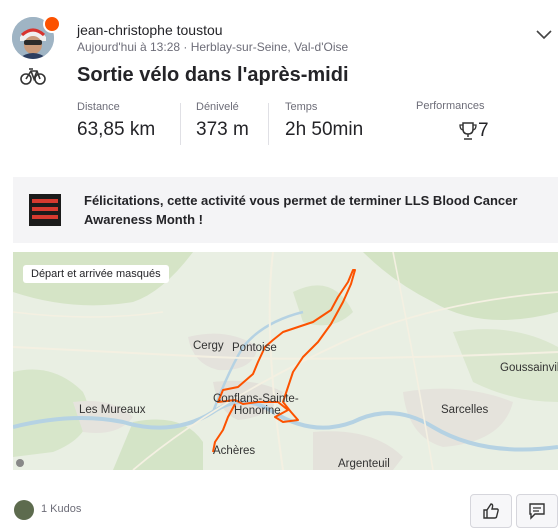  What do you see at coordinates (468, 131) in the screenshot?
I see `trophy-icon` at bounding box center [468, 131].